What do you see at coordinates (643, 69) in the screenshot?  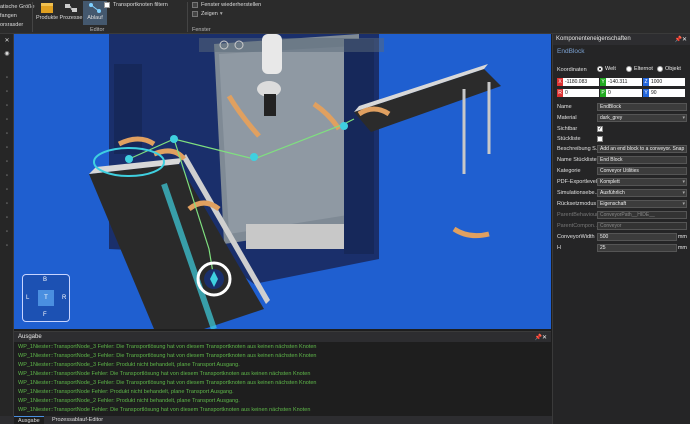 I see `radio-label: Elternot` at bounding box center [643, 69].